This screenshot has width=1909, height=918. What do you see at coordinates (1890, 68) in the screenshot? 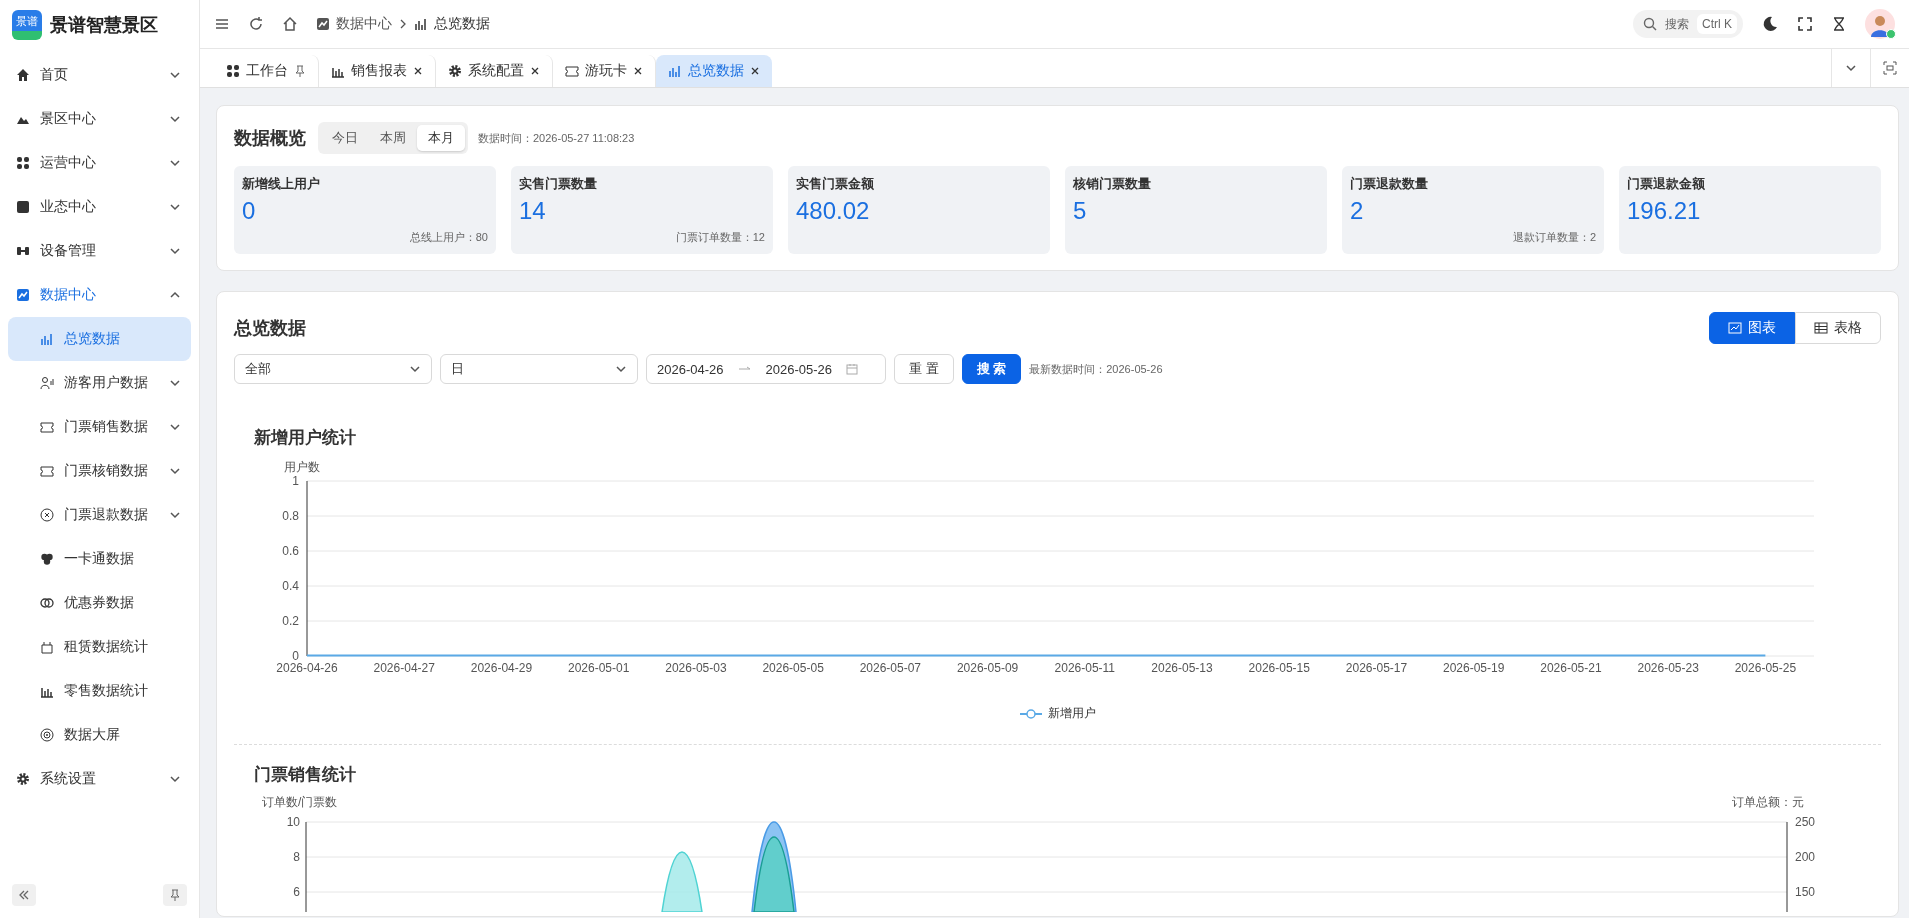
I see `maximize-icon` at bounding box center [1890, 68].